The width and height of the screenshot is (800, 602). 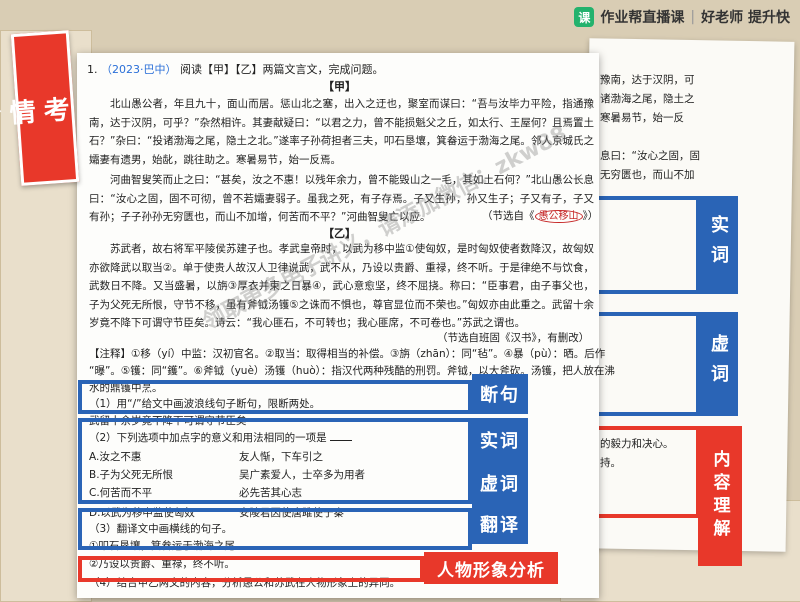 What do you see at coordinates (745, 18) in the screenshot?
I see `brand-slogan: 好老师 提升快` at bounding box center [745, 18].